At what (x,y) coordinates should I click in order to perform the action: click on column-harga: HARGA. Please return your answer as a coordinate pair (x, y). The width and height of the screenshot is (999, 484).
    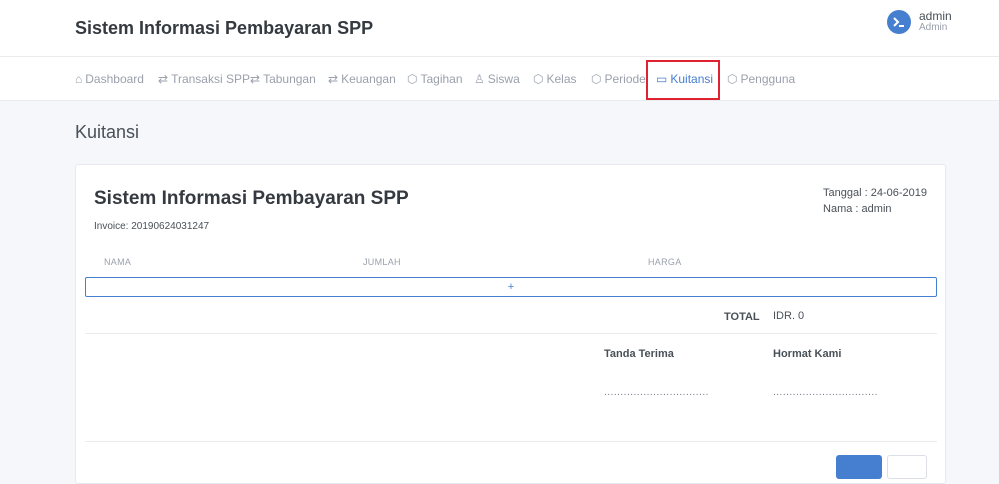
    Looking at the image, I should click on (665, 262).